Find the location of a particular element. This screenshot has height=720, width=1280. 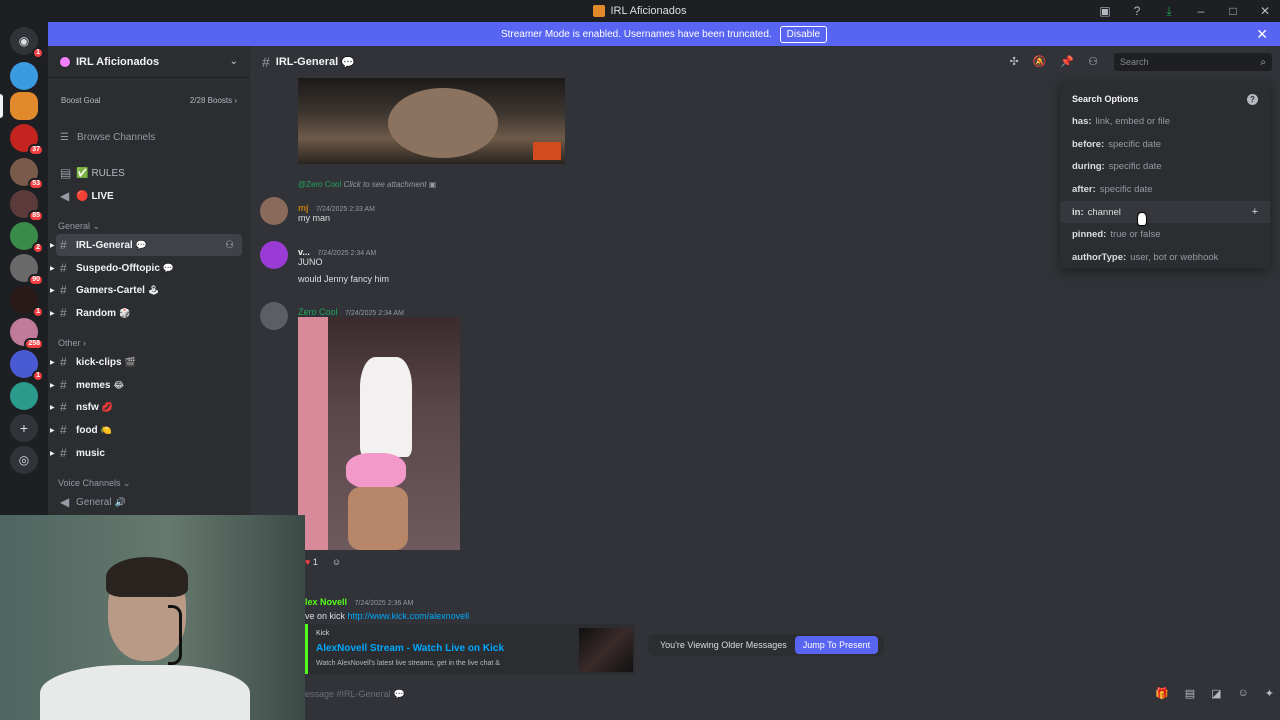

search-option-authortype: authorType: user, bot or webhook is located at coordinates (1165, 257).